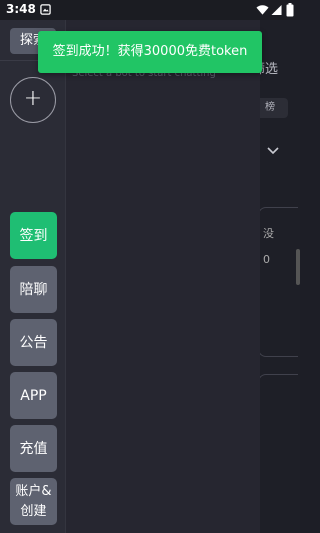 The width and height of the screenshot is (320, 533). I want to click on signal-icon, so click(276, 10).